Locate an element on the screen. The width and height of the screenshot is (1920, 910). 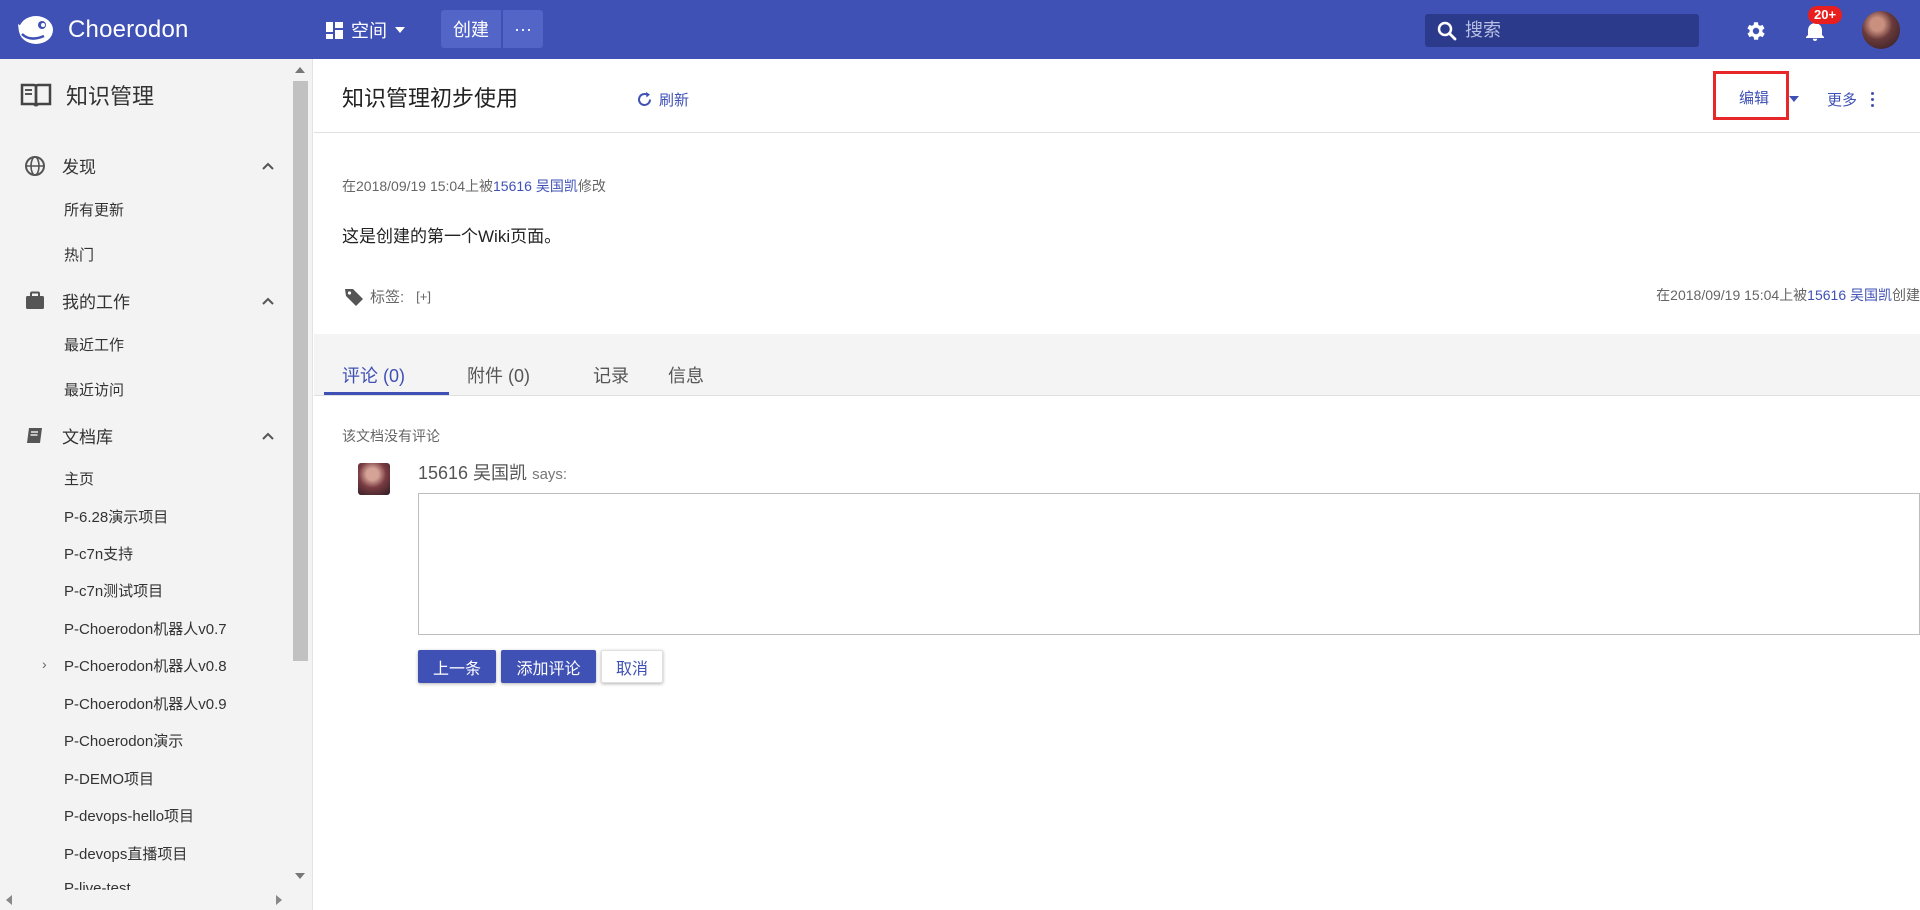
sidebar-vertical-scrollbar is located at coordinates (300, 476).